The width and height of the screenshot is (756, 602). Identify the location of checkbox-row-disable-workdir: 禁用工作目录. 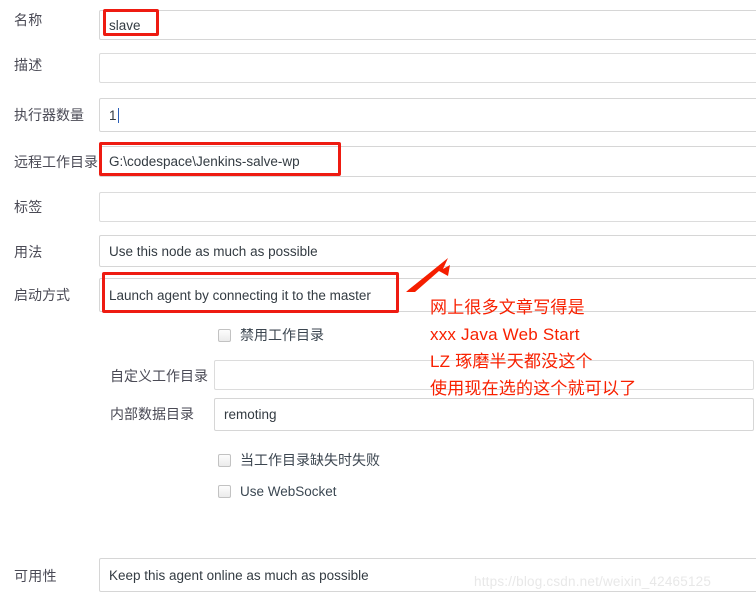
(271, 335).